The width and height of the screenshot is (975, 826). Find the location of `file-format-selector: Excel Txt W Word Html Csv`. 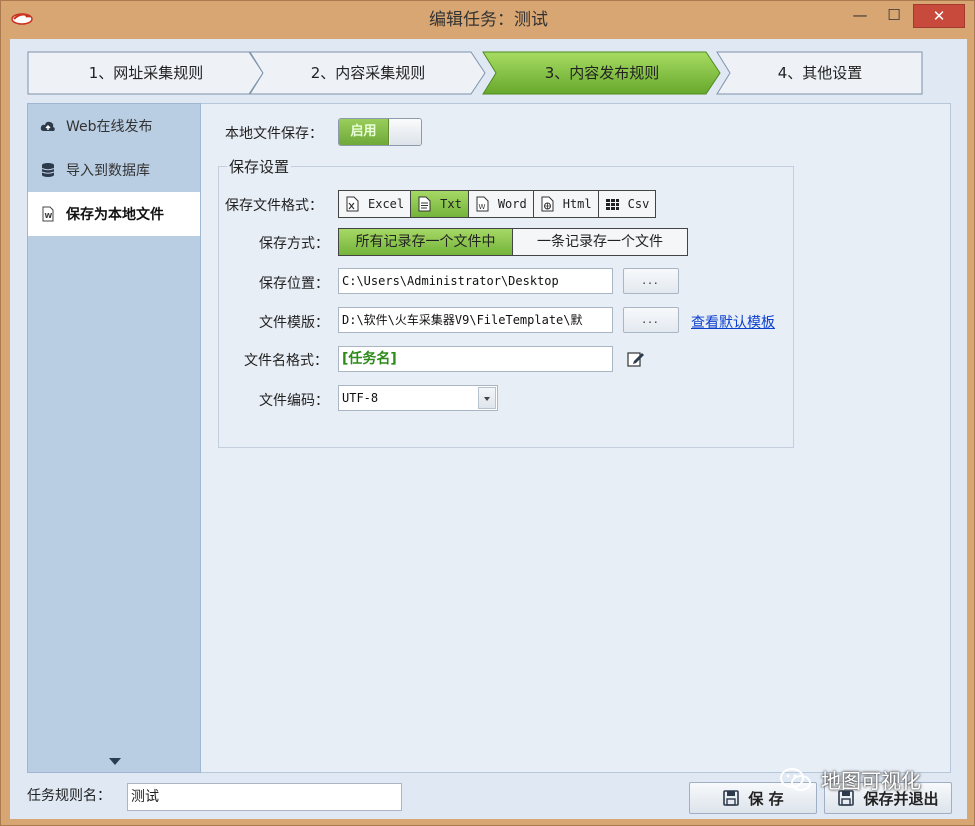

file-format-selector: Excel Txt W Word Html Csv is located at coordinates (497, 204).